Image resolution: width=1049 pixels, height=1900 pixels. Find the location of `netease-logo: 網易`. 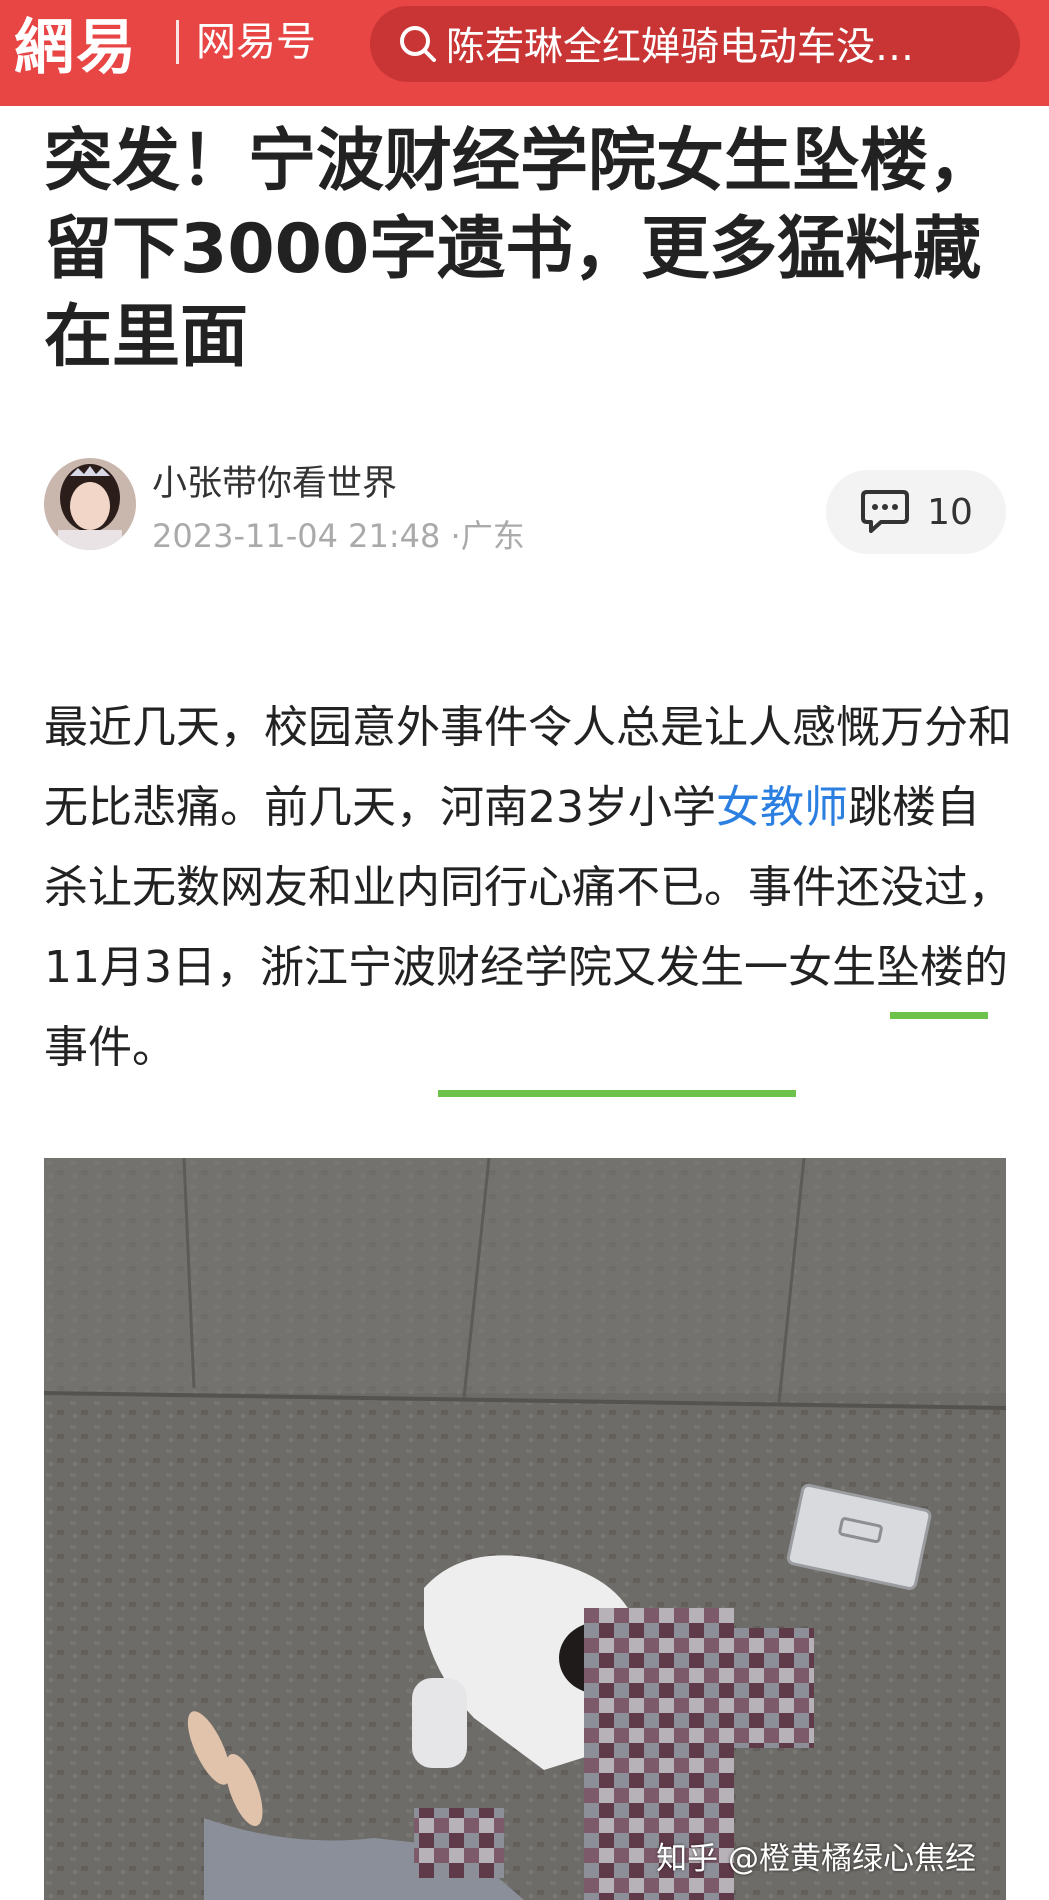

netease-logo: 網易 is located at coordinates (76, 48).